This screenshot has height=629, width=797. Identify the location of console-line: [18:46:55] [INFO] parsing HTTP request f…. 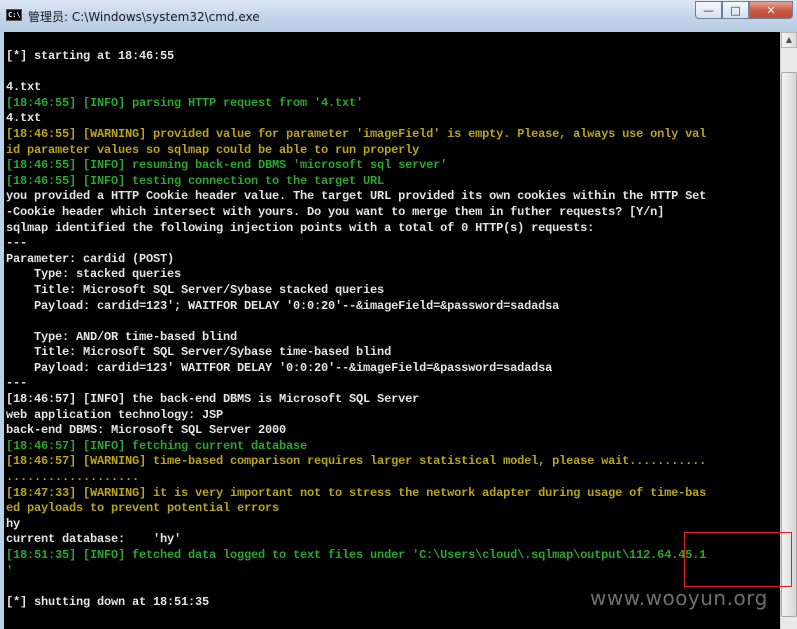
(185, 102).